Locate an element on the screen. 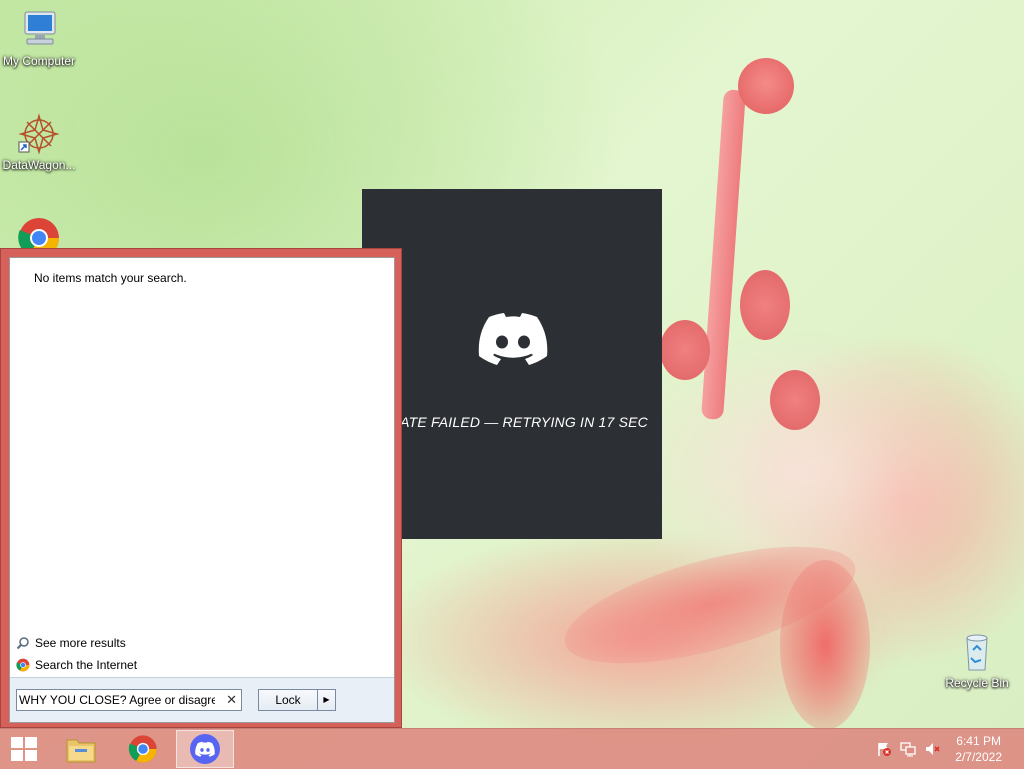  discord-splash-window: UPDATE FAILED — RETRYING IN 17 SEC is located at coordinates (512, 364).